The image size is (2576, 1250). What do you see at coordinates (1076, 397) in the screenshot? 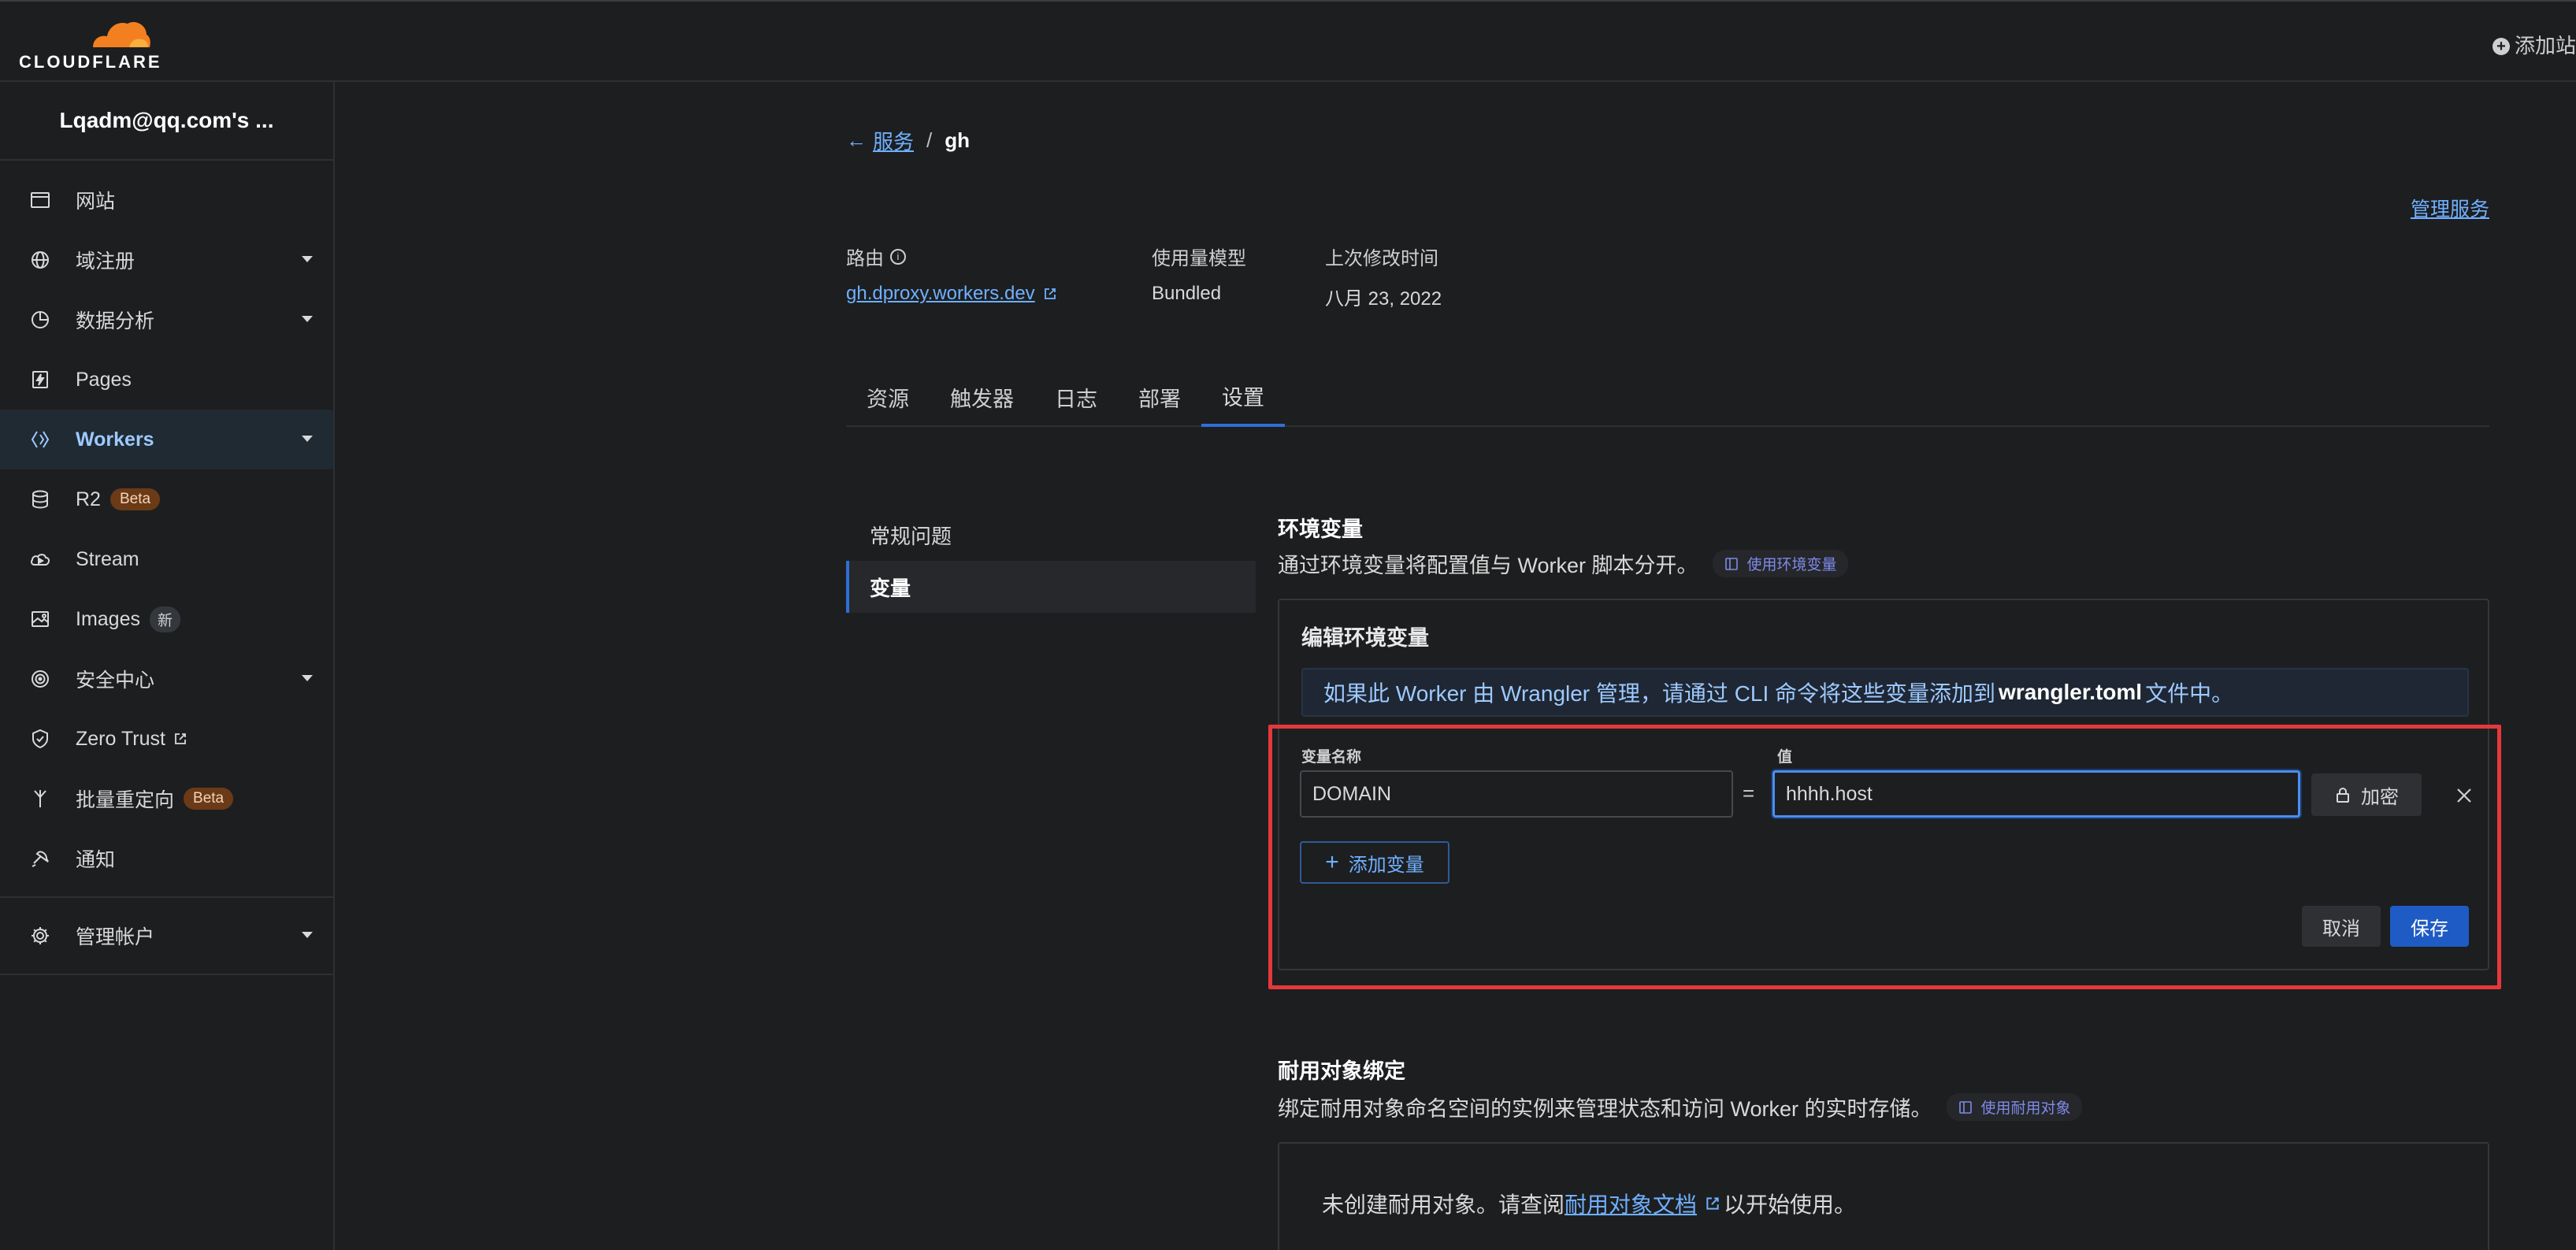
I see `tab-logs: 日志` at bounding box center [1076, 397].